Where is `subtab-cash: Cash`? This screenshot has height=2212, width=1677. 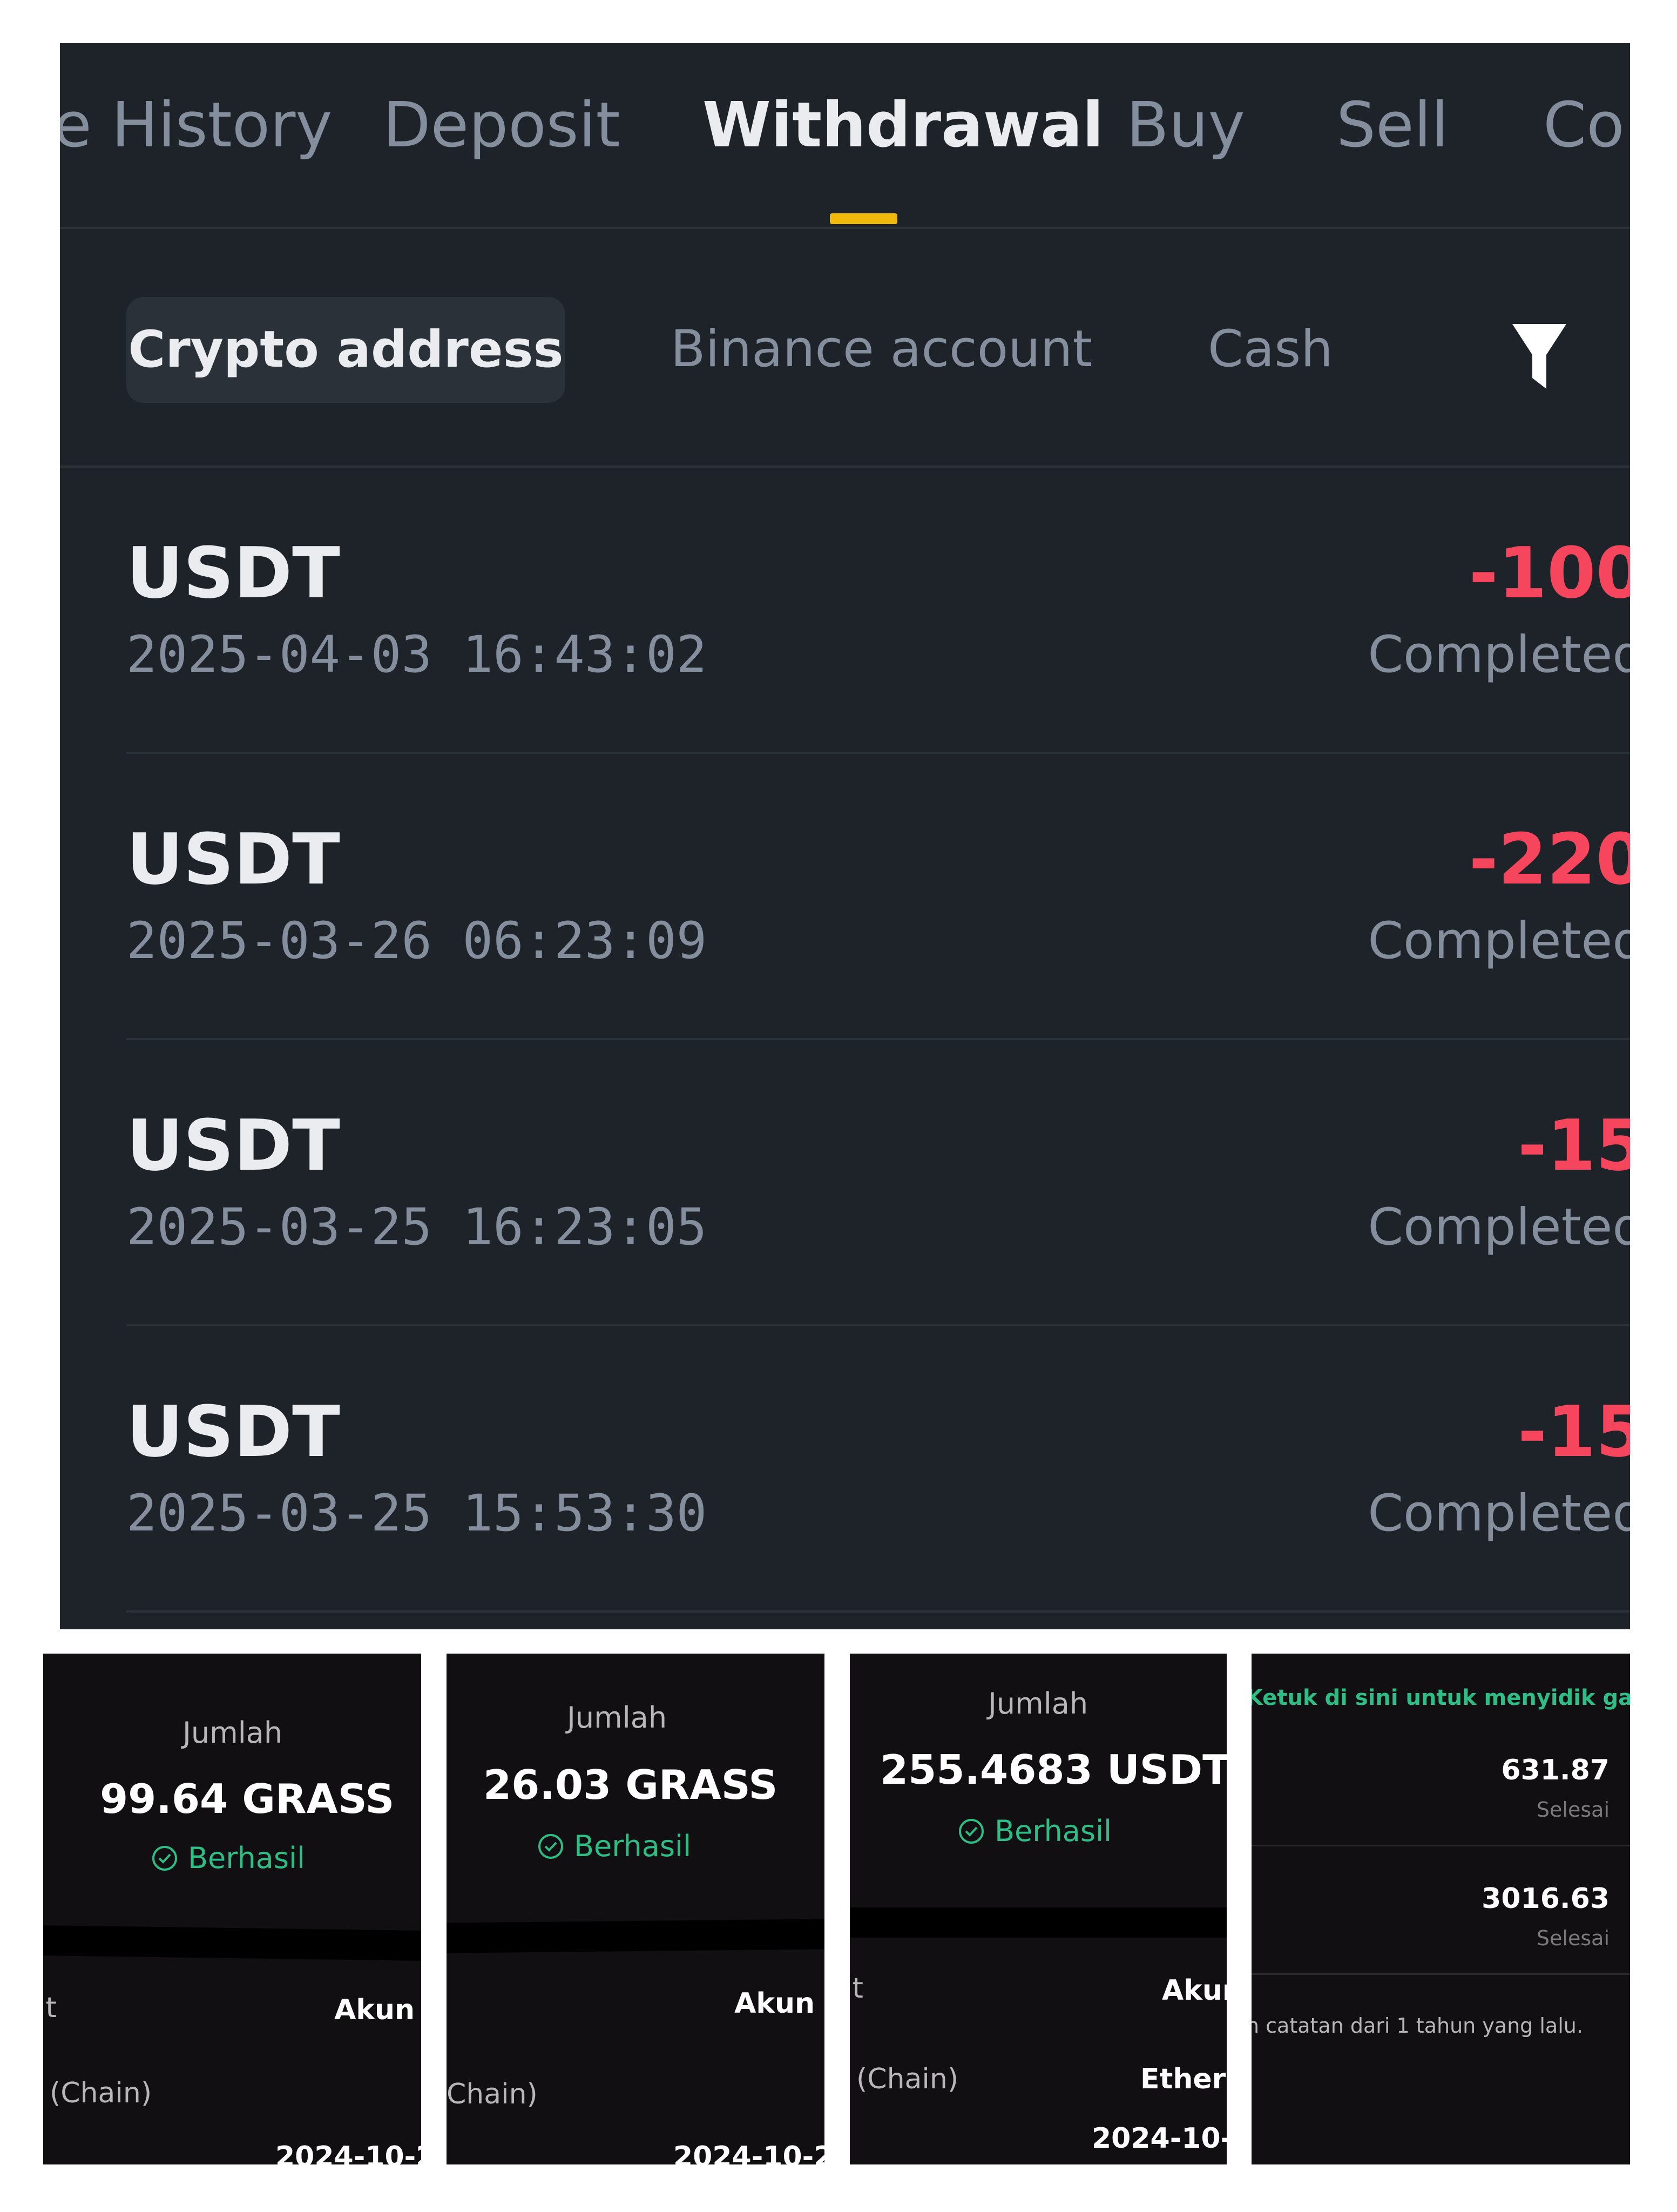 subtab-cash: Cash is located at coordinates (1270, 349).